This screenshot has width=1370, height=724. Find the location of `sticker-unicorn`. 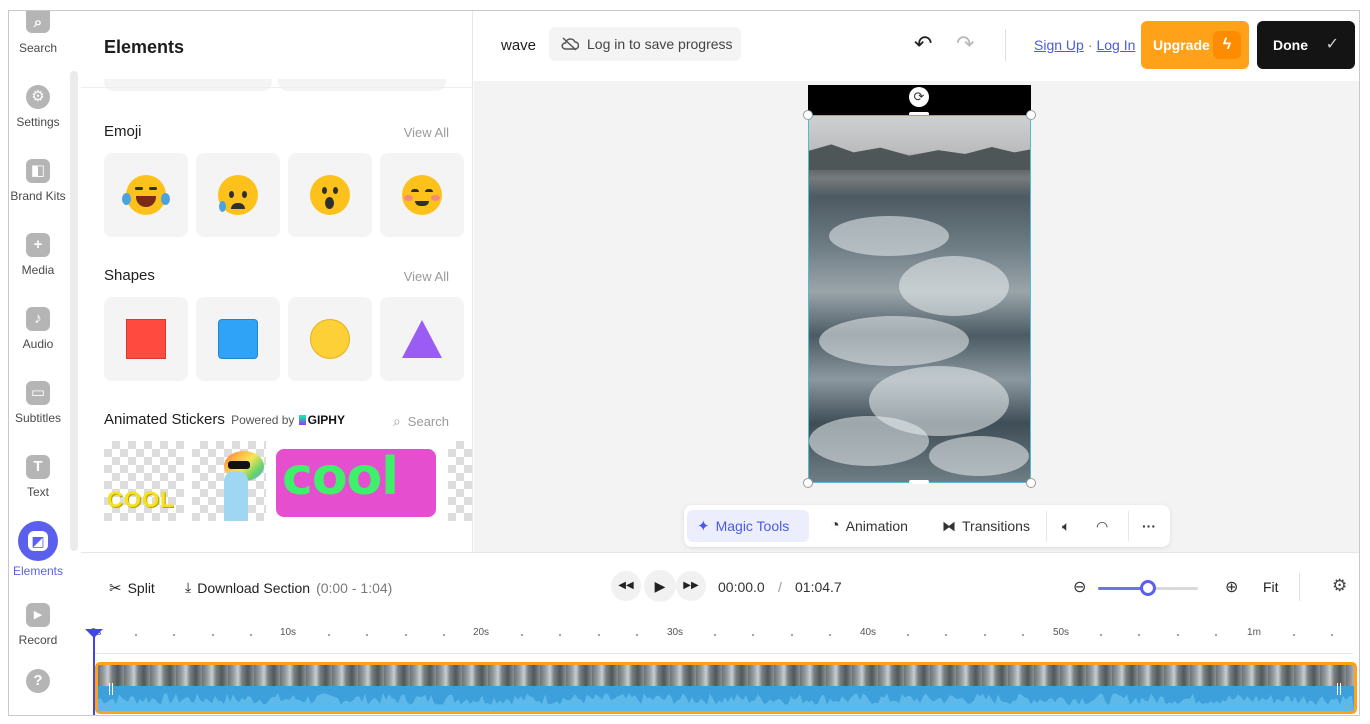

sticker-unicorn is located at coordinates (229, 481).